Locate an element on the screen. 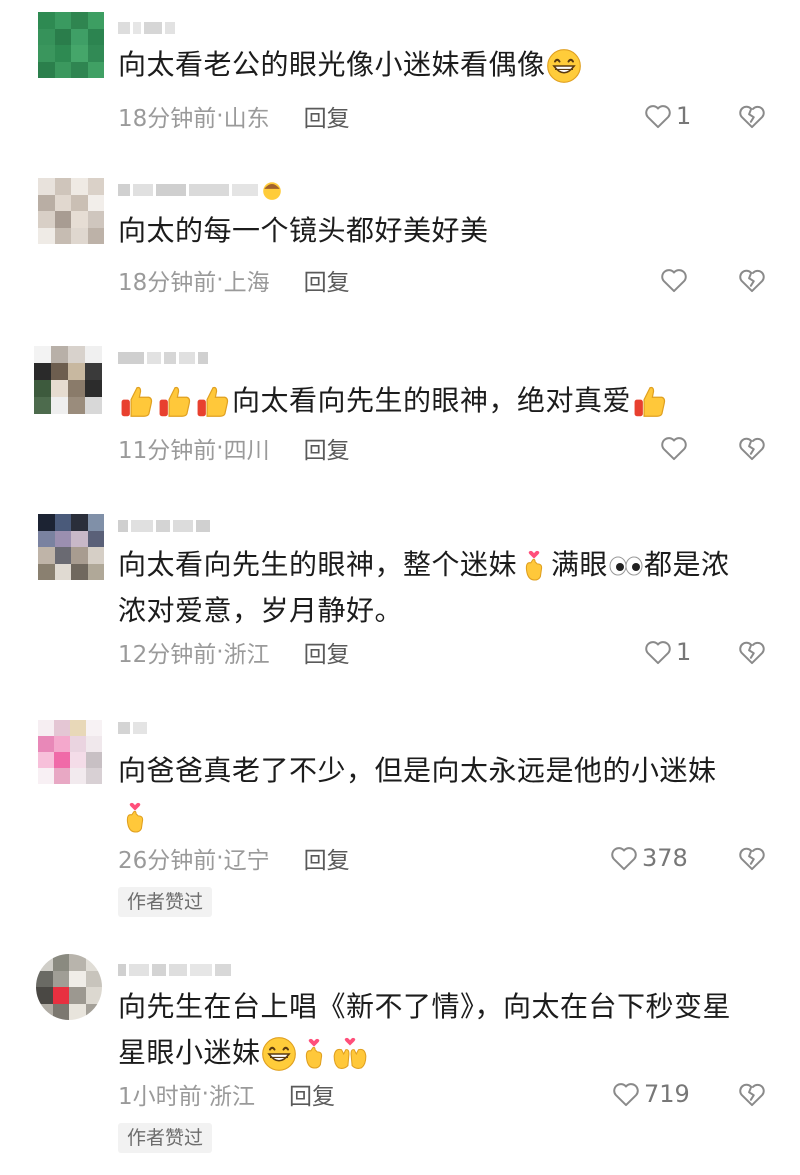  comment-location: 山东 is located at coordinates (246, 119).